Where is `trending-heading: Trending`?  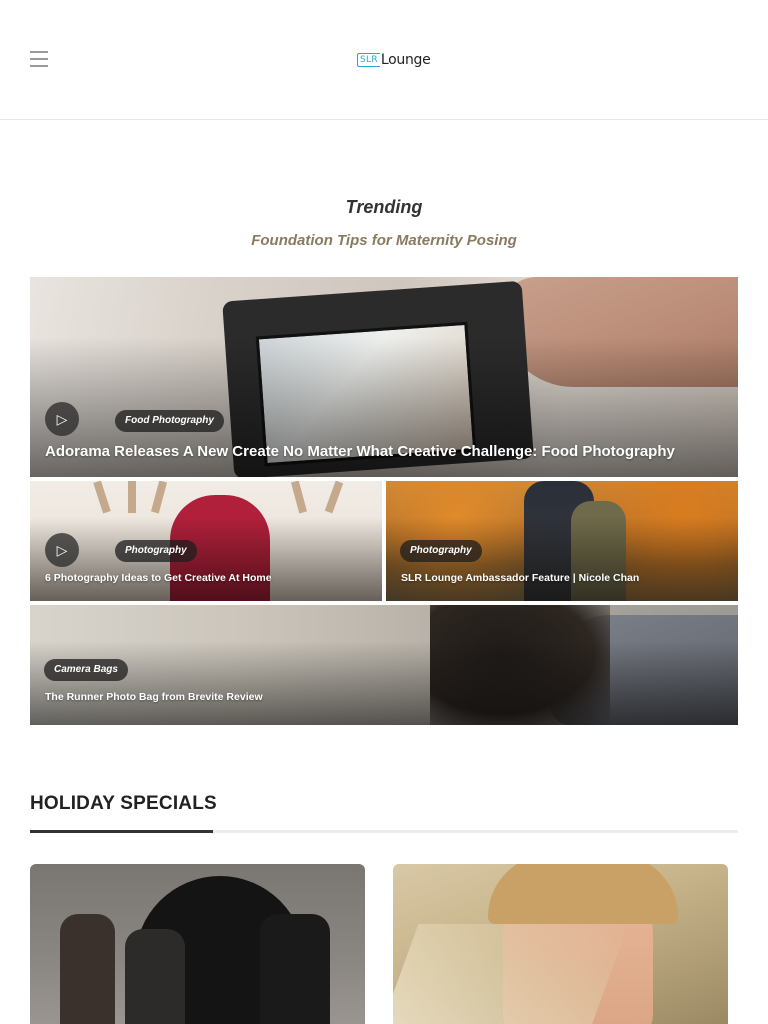
trending-heading: Trending is located at coordinates (384, 207).